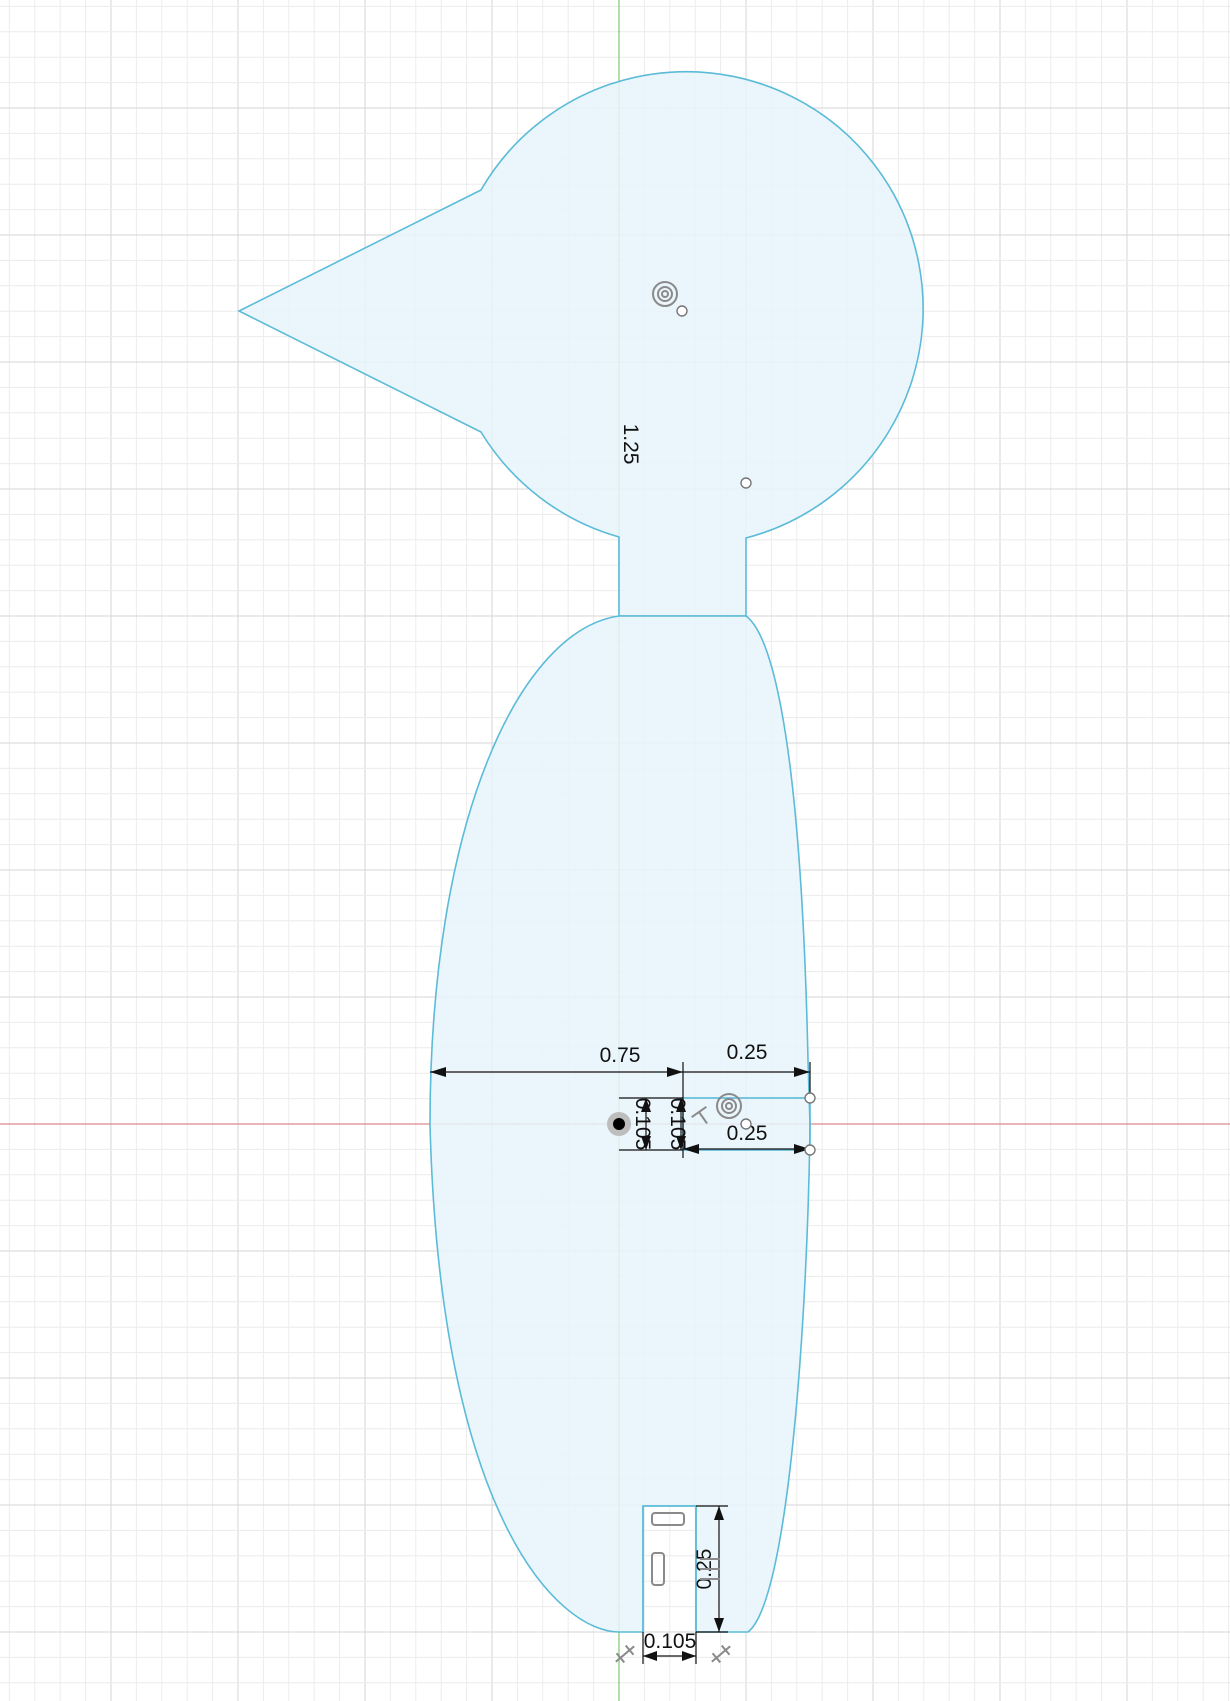 The height and width of the screenshot is (1701, 1230). I want to click on dim-slot-height-right: 0.105, so click(677, 1124).